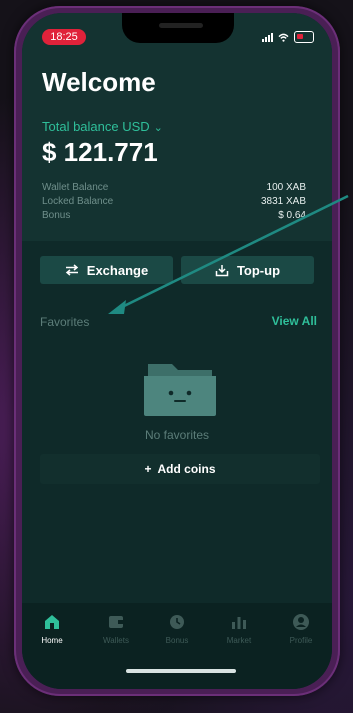  Describe the element at coordinates (181, 671) in the screenshot. I see `home-indicator` at that location.